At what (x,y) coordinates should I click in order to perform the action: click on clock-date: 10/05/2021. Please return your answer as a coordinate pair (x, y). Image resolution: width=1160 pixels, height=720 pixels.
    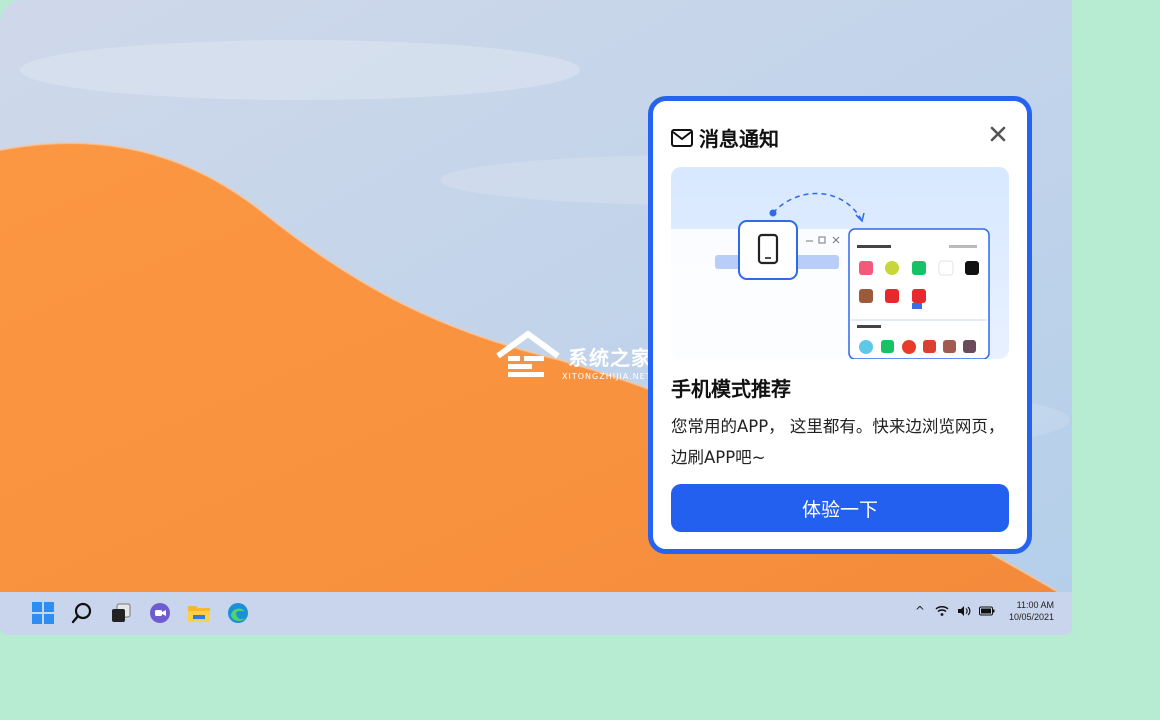
    Looking at the image, I should click on (1031, 617).